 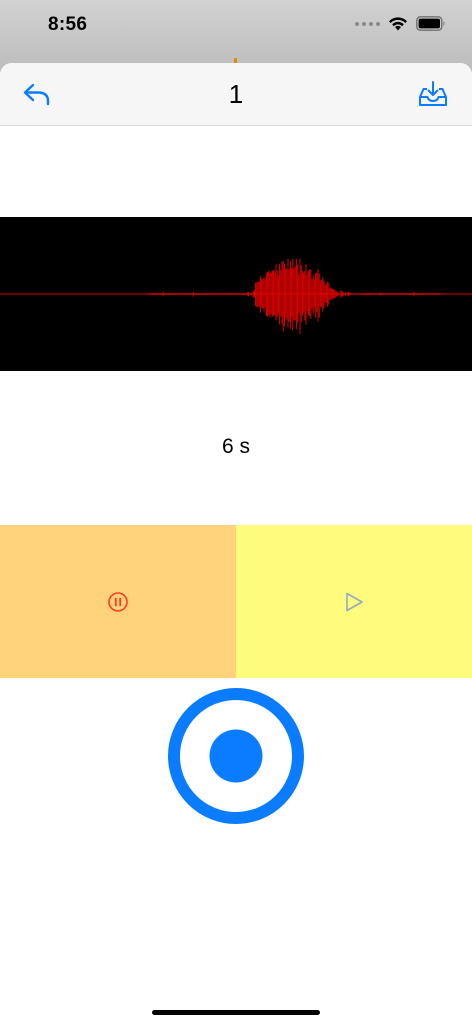 I want to click on waveform-graphic, so click(x=236, y=296).